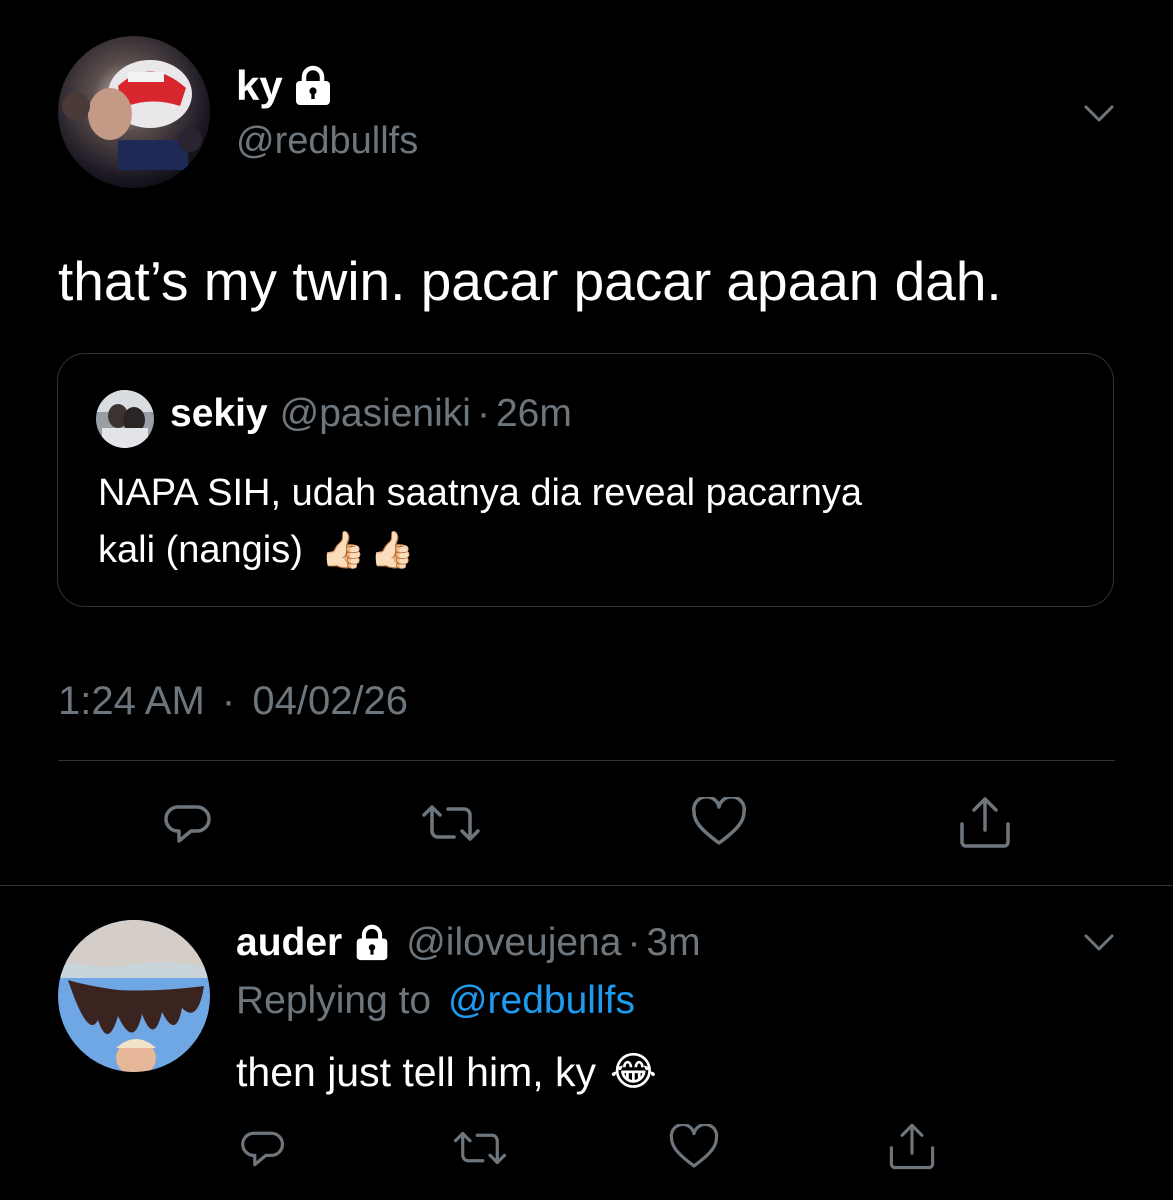 This screenshot has width=1173, height=1200. Describe the element at coordinates (533, 413) in the screenshot. I see `quoted-timestamp: 26m` at that location.